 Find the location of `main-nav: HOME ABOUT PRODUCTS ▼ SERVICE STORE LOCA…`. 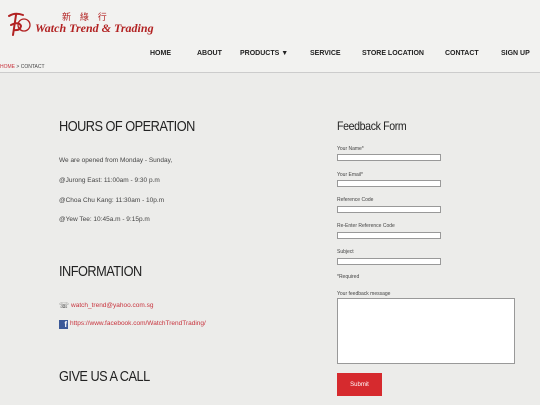

main-nav: HOME ABOUT PRODUCTS ▼ SERVICE STORE LOCA… is located at coordinates (270, 57).